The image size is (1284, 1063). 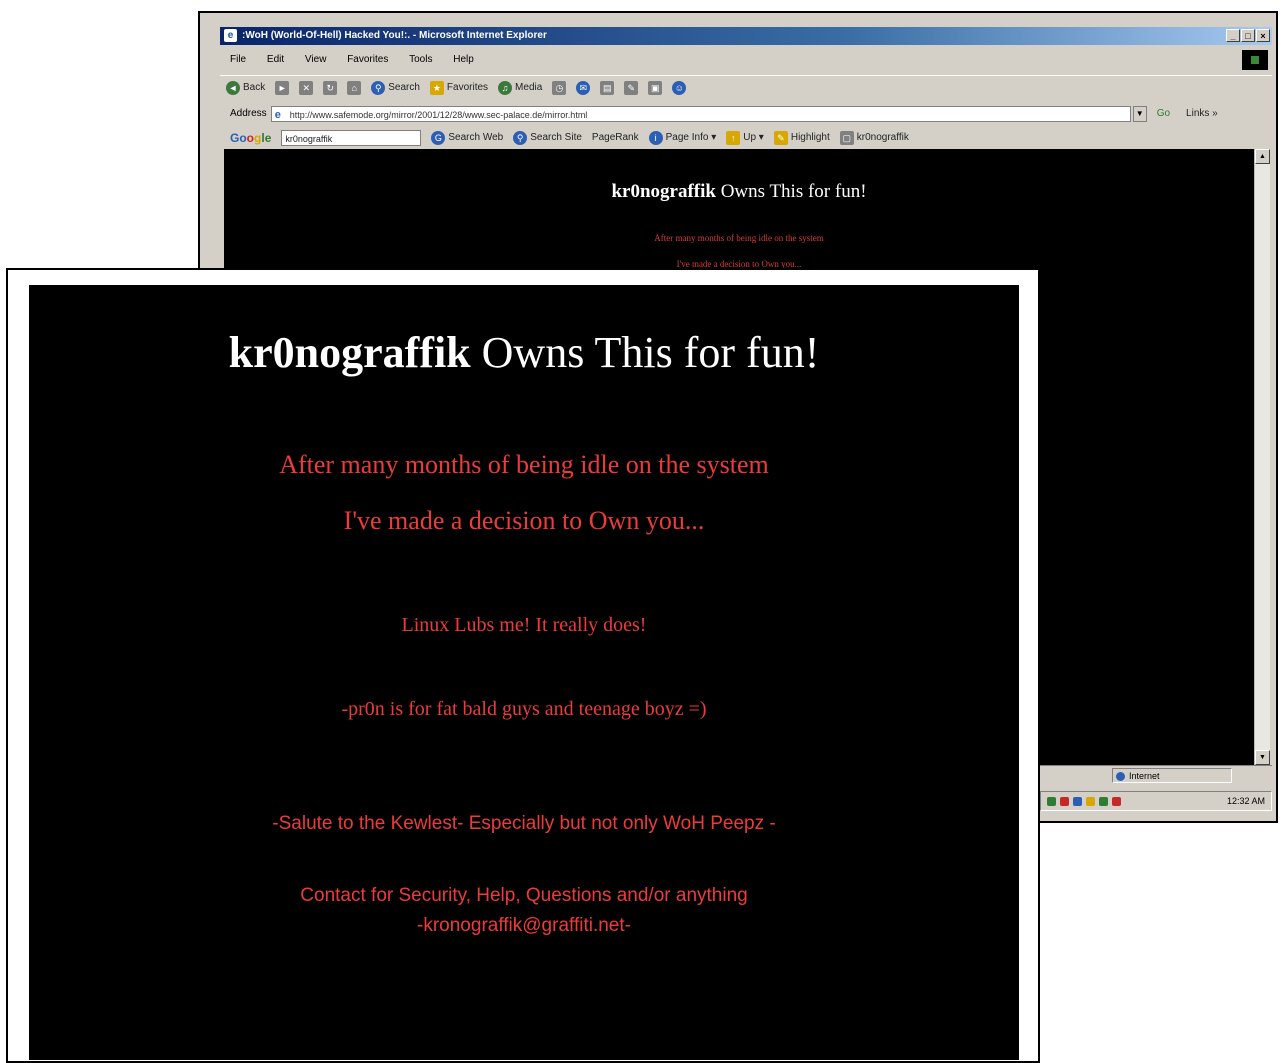 What do you see at coordinates (746, 60) in the screenshot?
I see `menu-bar: File Edit View Favorites Tools Help` at bounding box center [746, 60].